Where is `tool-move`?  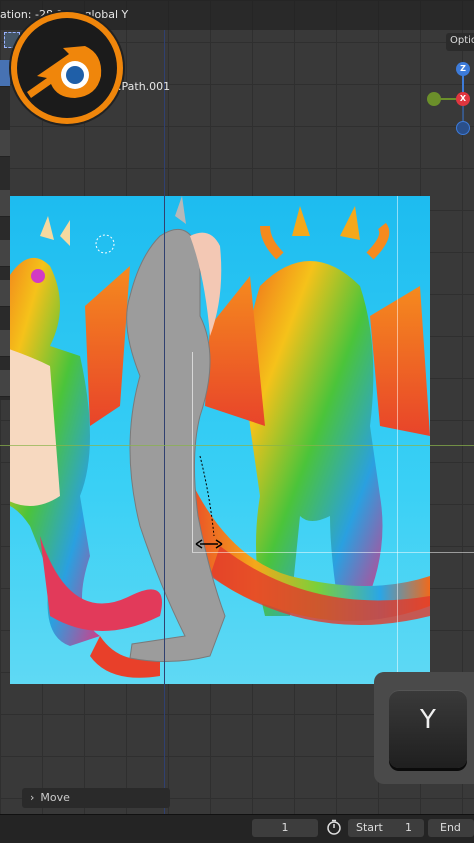
tool-move is located at coordinates (5, 203).